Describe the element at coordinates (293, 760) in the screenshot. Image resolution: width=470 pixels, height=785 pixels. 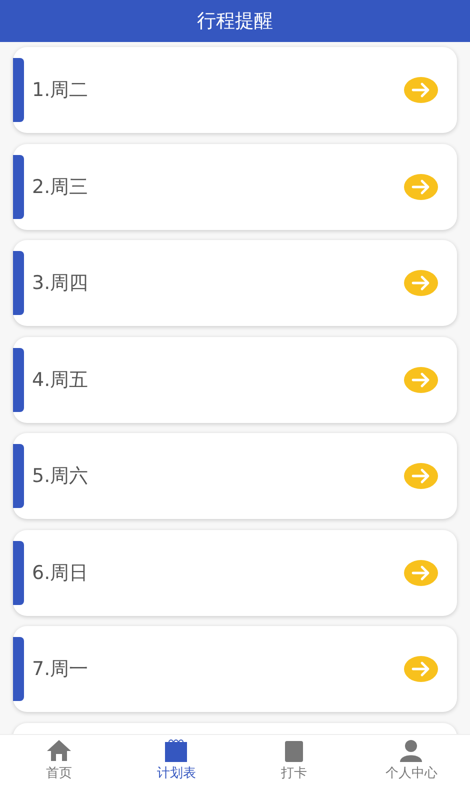
I see `tab: 打卡` at that location.